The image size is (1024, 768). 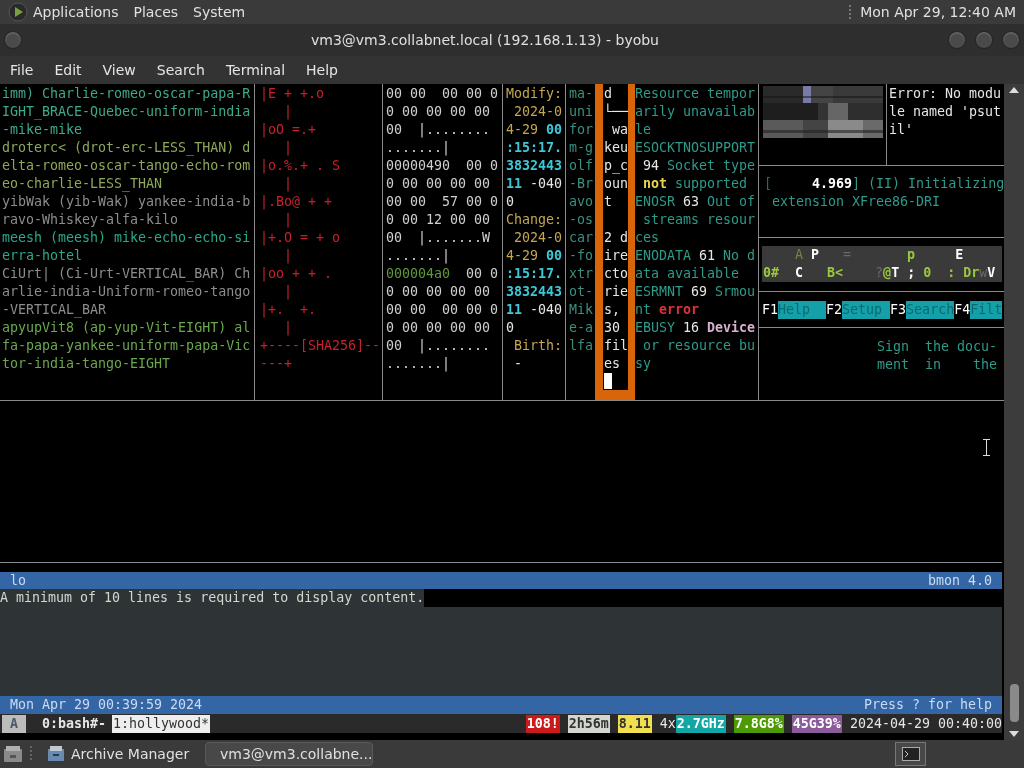 I want to click on scrollbar, so click(x=1014, y=412).